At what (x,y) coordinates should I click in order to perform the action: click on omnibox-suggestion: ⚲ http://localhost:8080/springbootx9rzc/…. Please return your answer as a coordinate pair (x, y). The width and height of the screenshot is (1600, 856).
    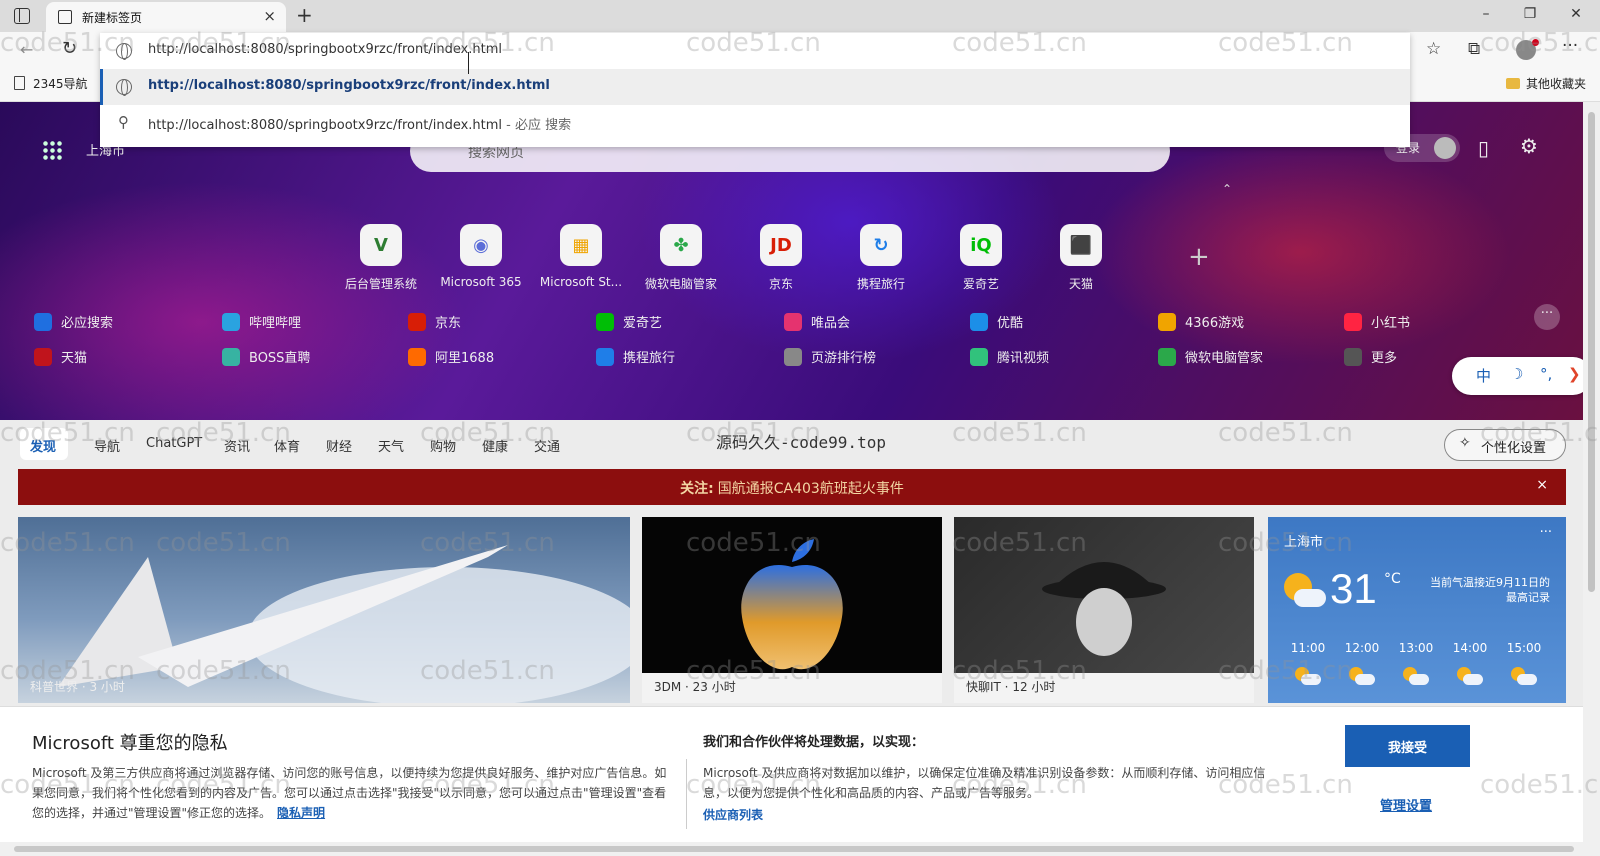
    Looking at the image, I should click on (755, 123).